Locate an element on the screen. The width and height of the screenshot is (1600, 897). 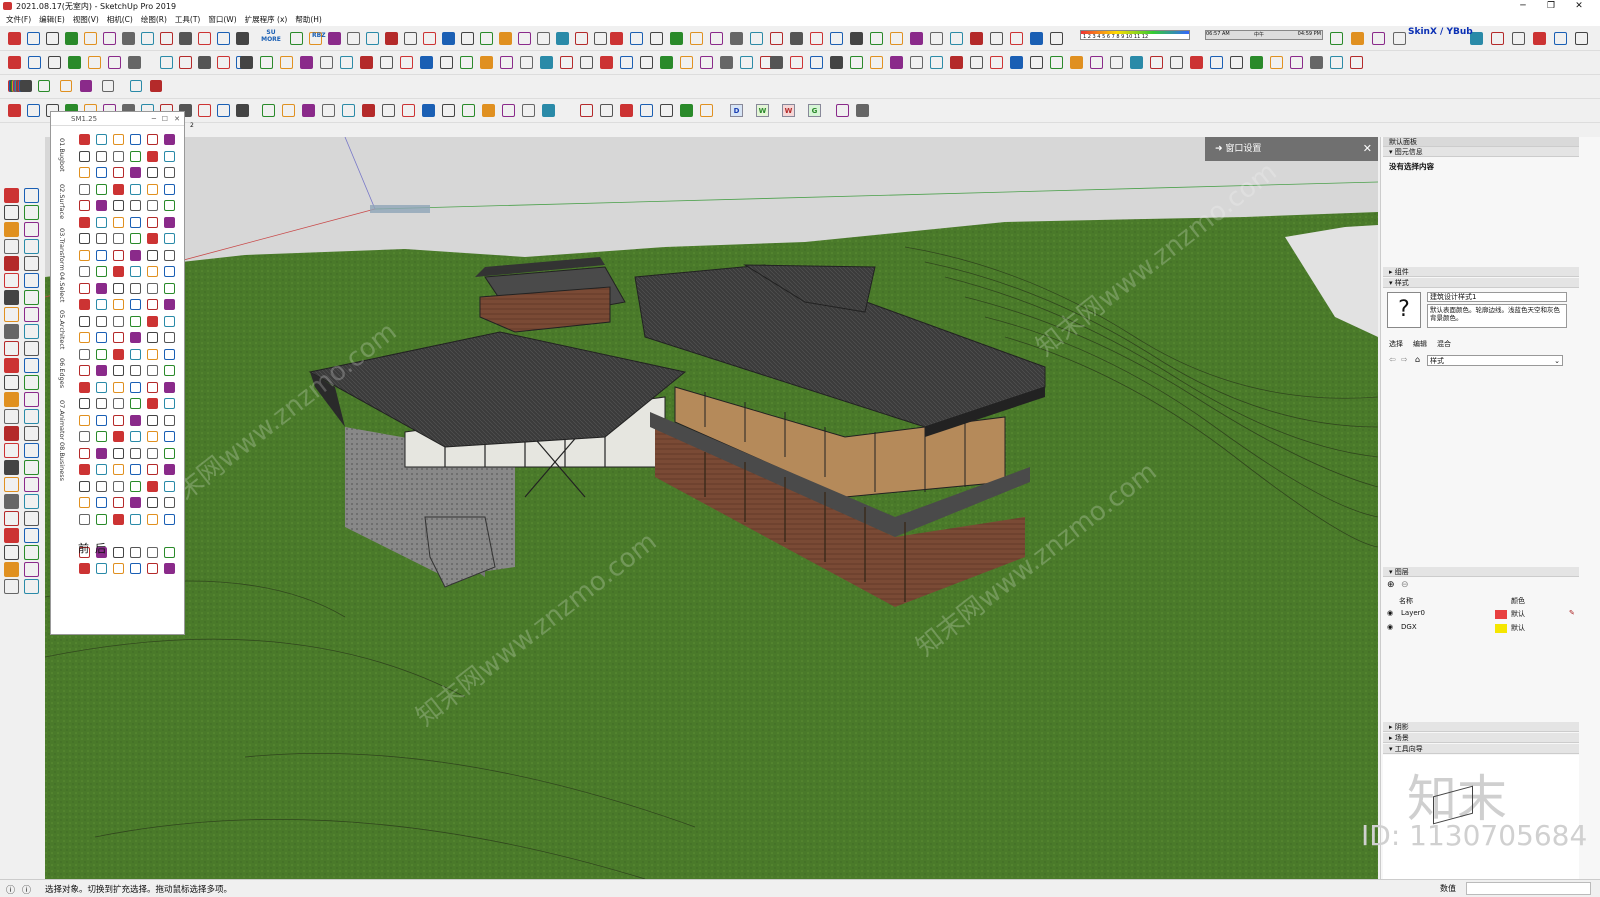
sm-prev-button: 前 is located at coordinates (83, 548).